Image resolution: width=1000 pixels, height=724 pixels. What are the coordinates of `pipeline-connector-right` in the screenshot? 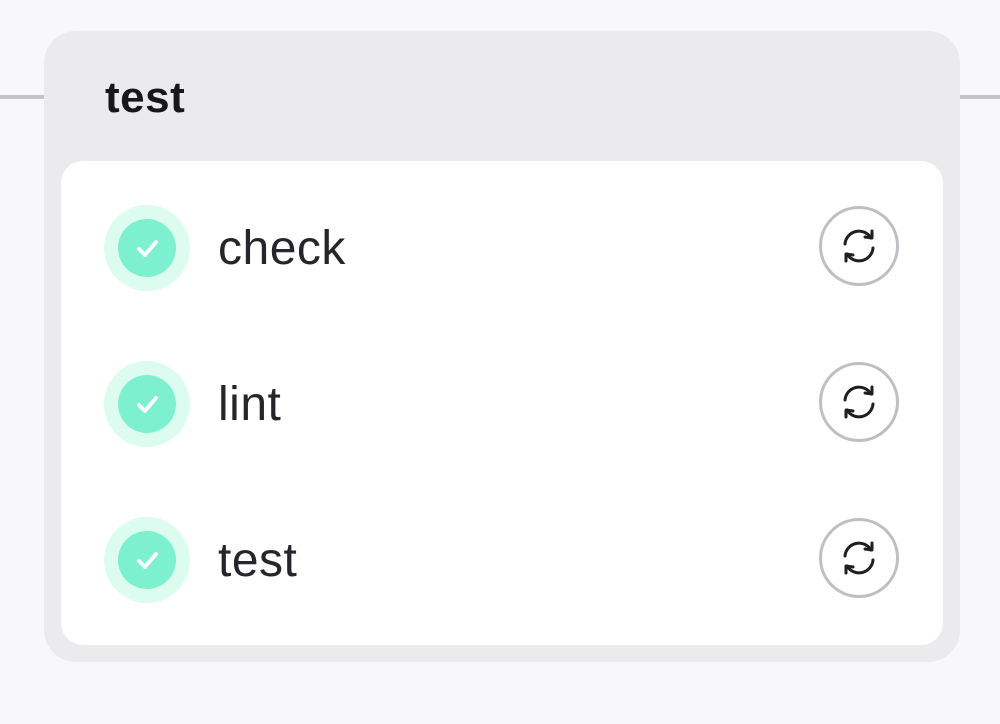 It's located at (979, 97).